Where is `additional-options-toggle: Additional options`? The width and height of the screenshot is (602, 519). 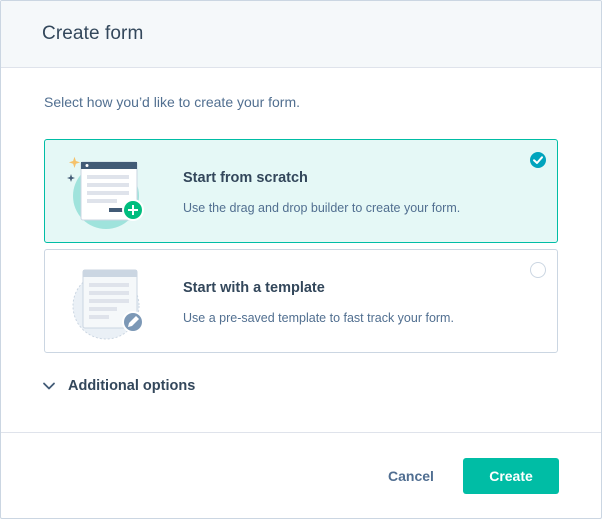 additional-options-toggle: Additional options is located at coordinates (118, 386).